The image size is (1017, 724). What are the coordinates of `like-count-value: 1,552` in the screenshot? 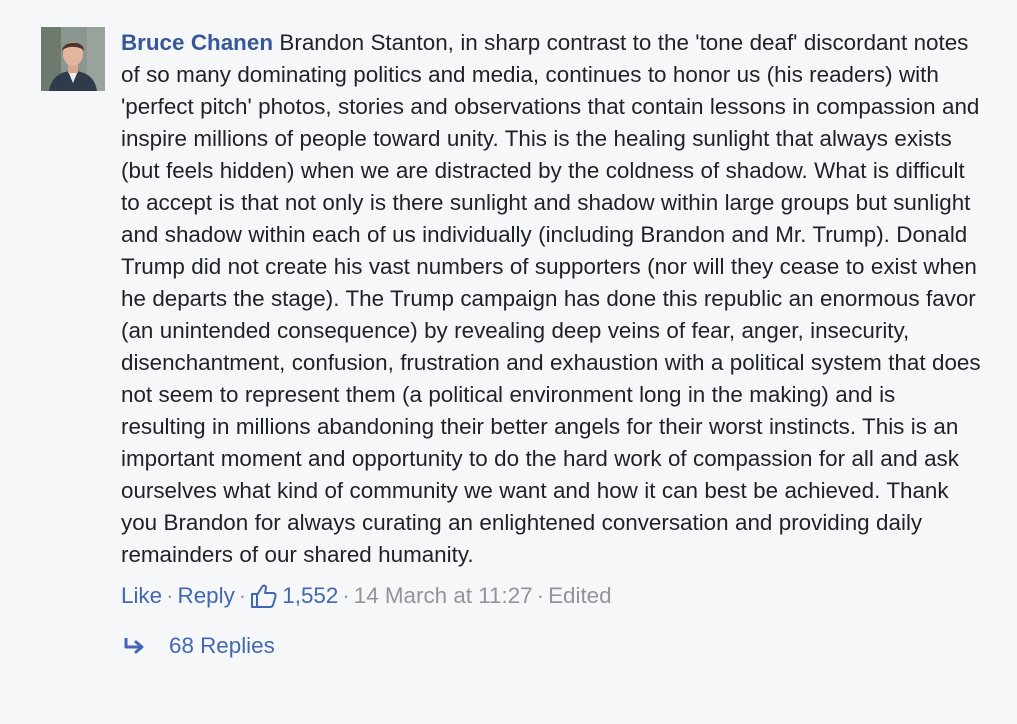 It's located at (310, 595).